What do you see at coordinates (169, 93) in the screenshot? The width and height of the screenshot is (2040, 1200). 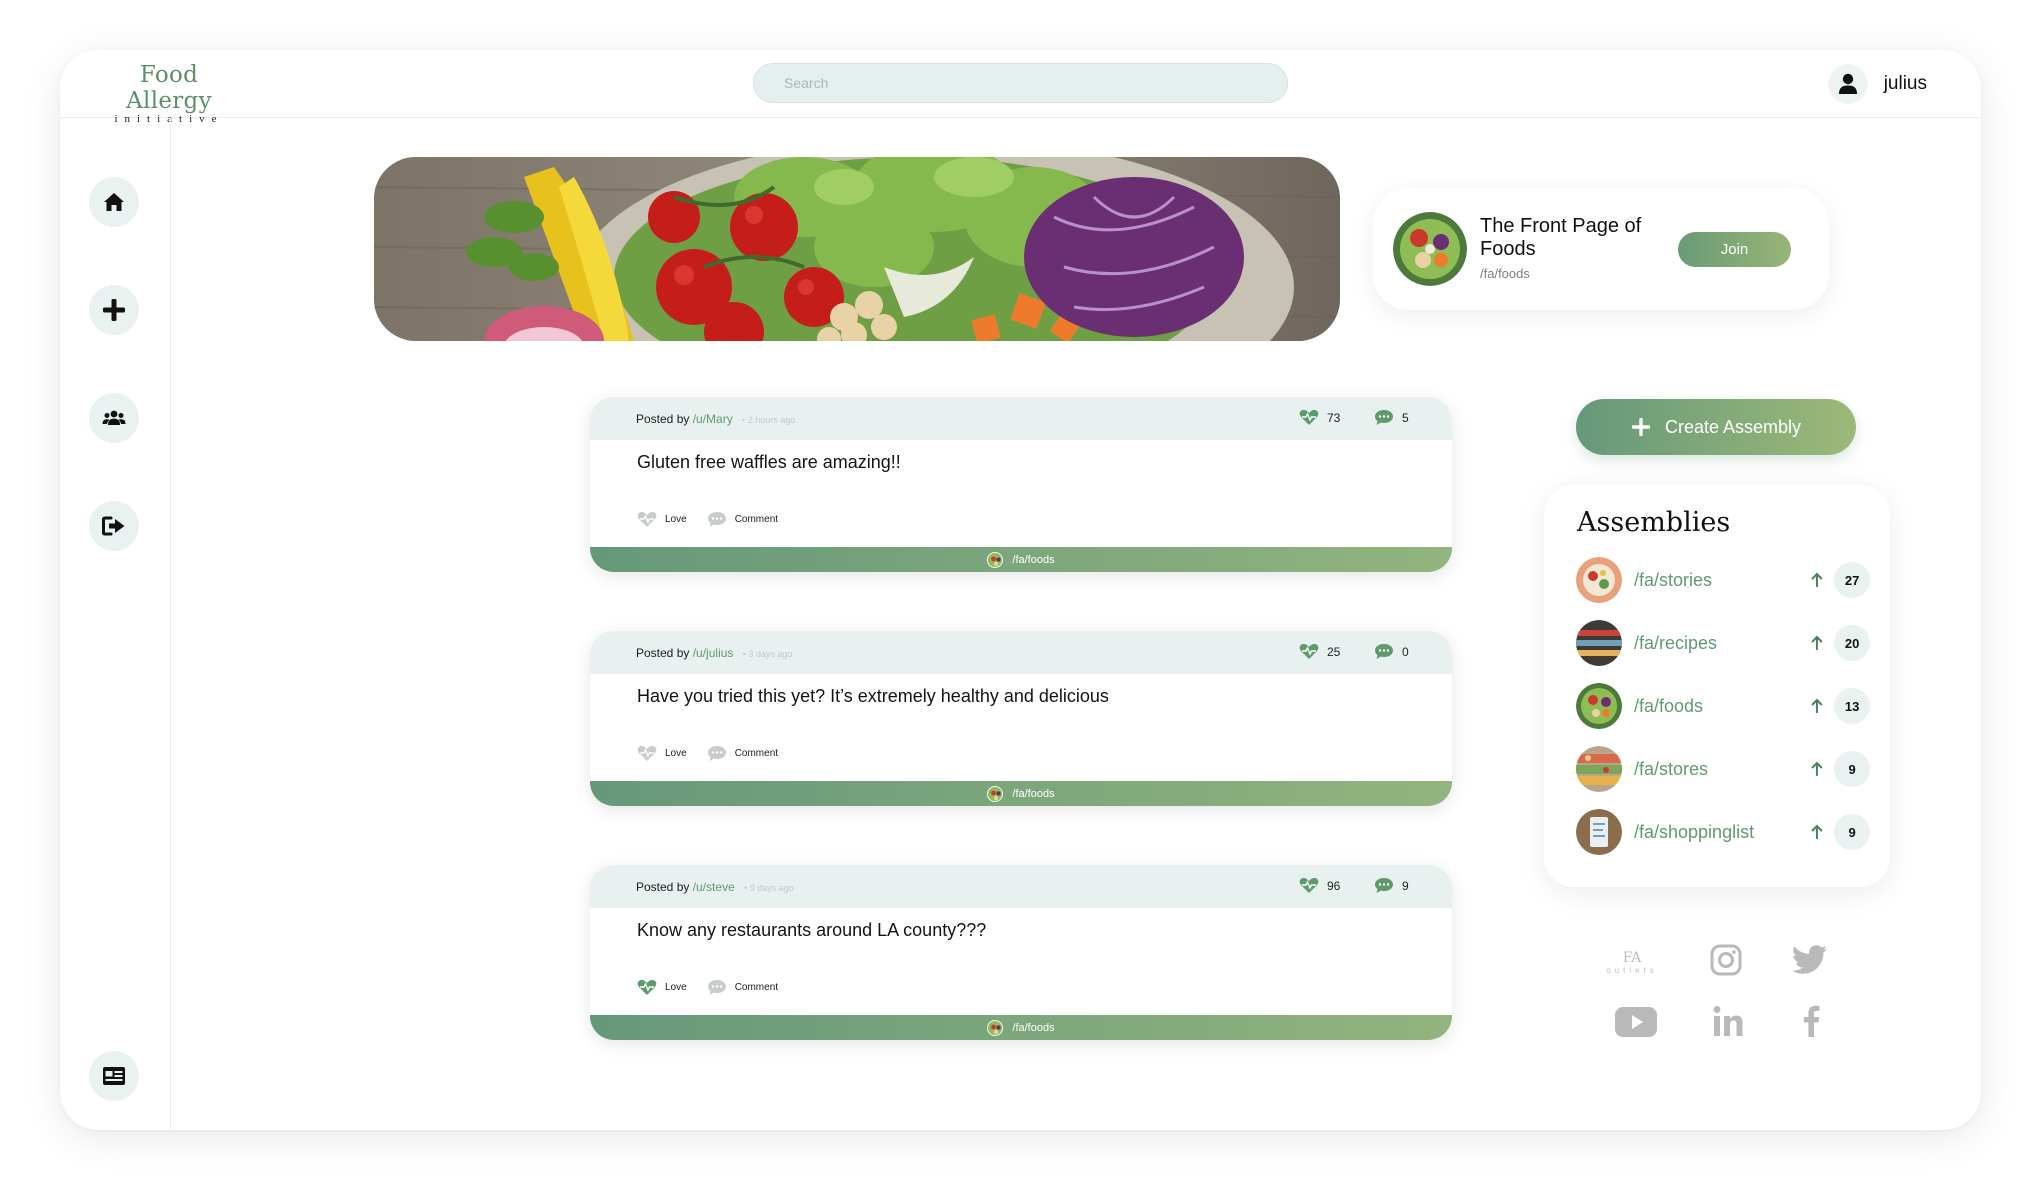 I see `logo: Food Allergy initiative` at bounding box center [169, 93].